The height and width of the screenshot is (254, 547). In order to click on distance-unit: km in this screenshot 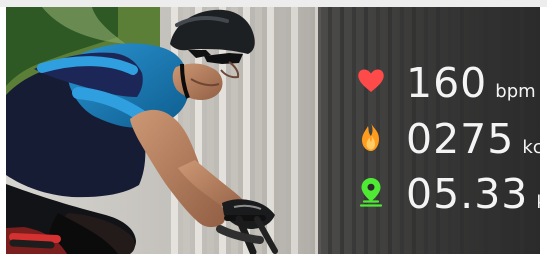, I will do `click(538, 203)`.